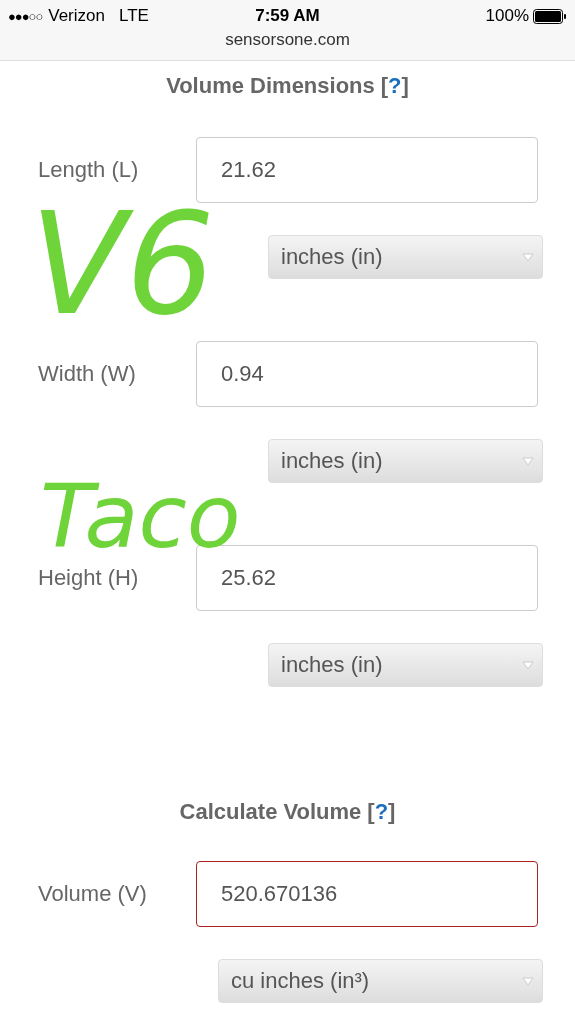 Image resolution: width=575 pixels, height=1022 pixels. What do you see at coordinates (92, 894) in the screenshot?
I see `field-label: Volume (V)` at bounding box center [92, 894].